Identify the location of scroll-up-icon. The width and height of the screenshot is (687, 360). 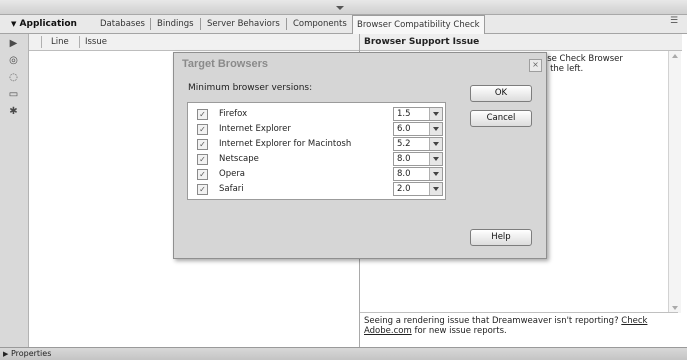
(675, 56).